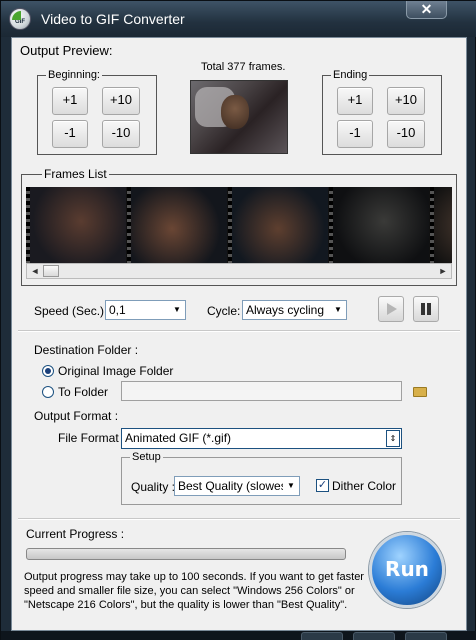  I want to click on quality-value: Best Quality (slowest), so click(236, 486).